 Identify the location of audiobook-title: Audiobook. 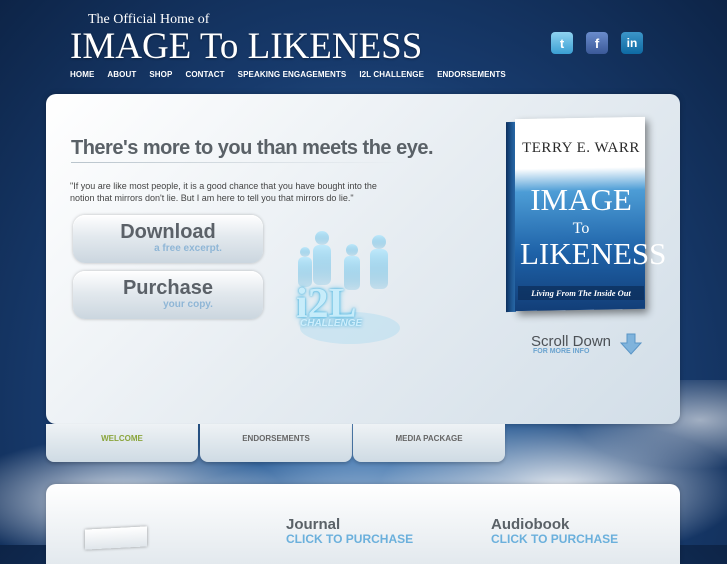
(530, 524).